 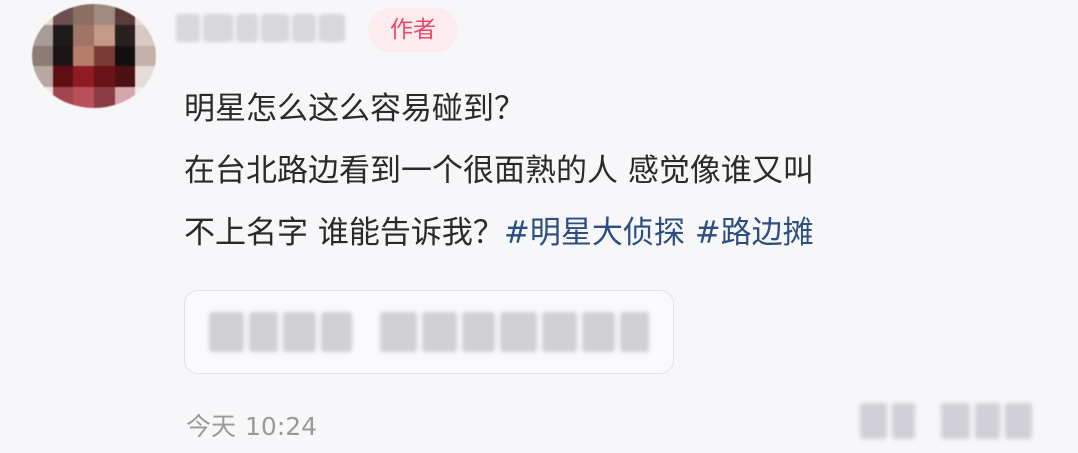 I want to click on comment-timestamp: 今天 10:24, so click(x=251, y=427).